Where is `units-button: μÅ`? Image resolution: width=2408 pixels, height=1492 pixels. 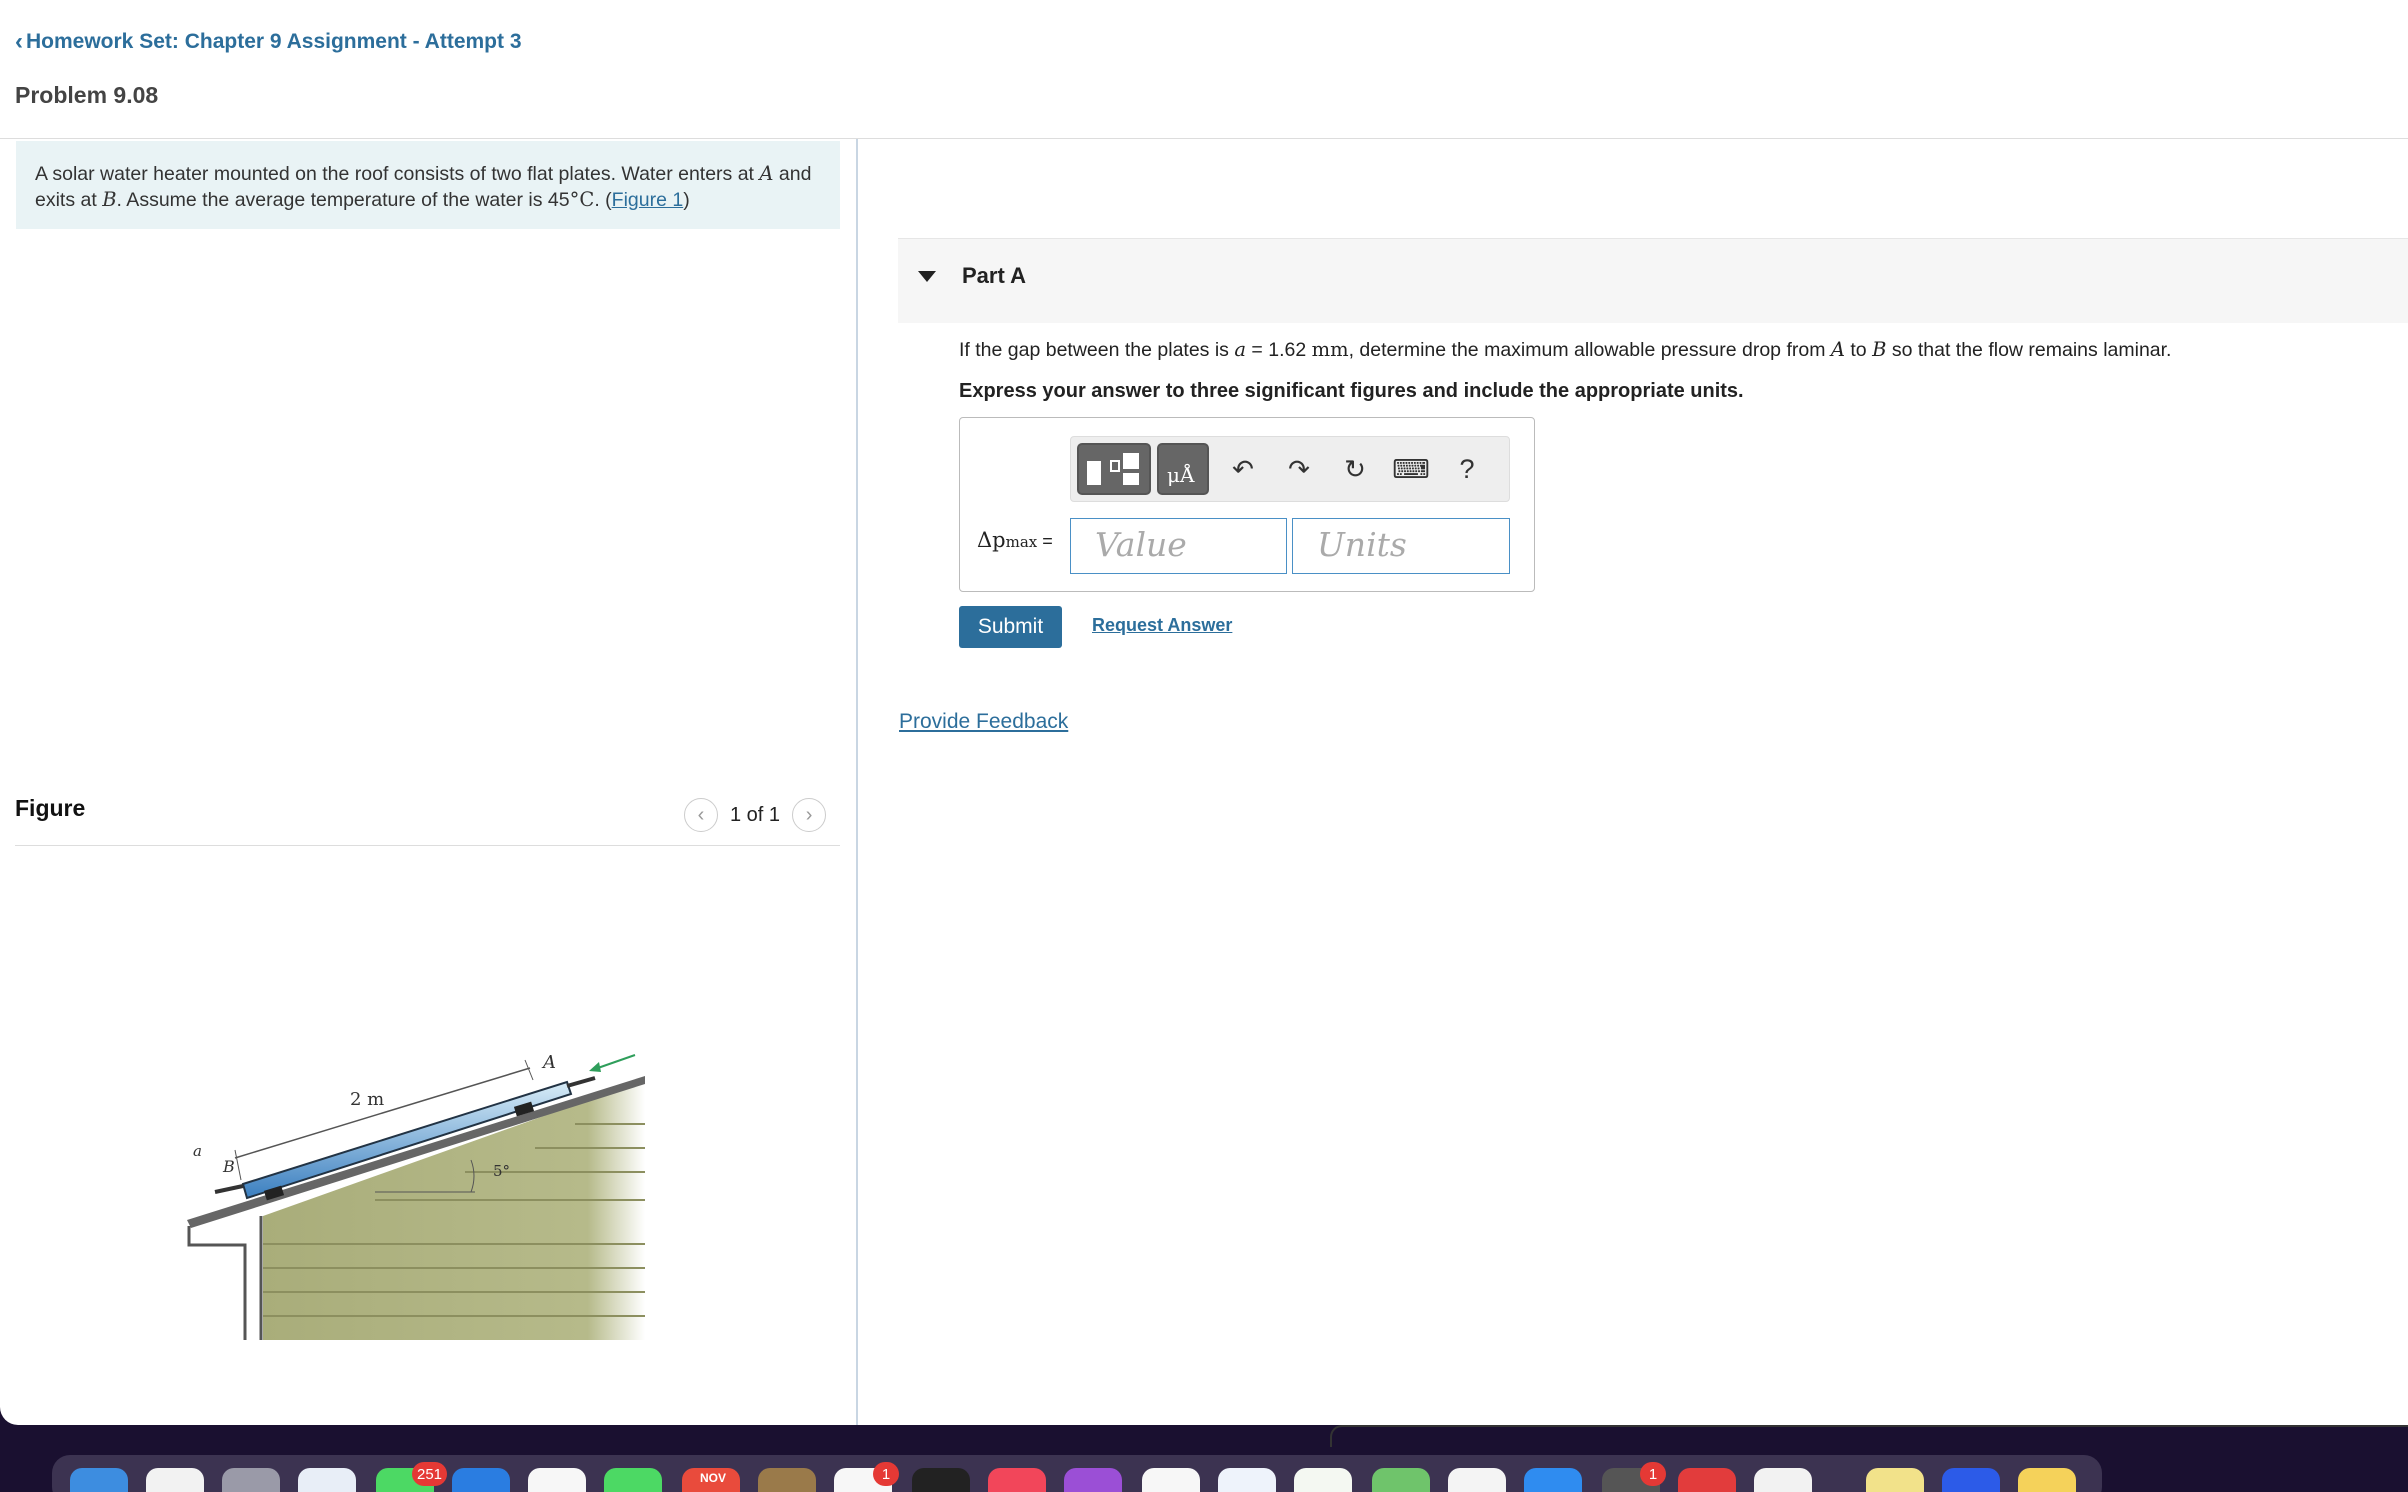 units-button: μÅ is located at coordinates (1183, 469).